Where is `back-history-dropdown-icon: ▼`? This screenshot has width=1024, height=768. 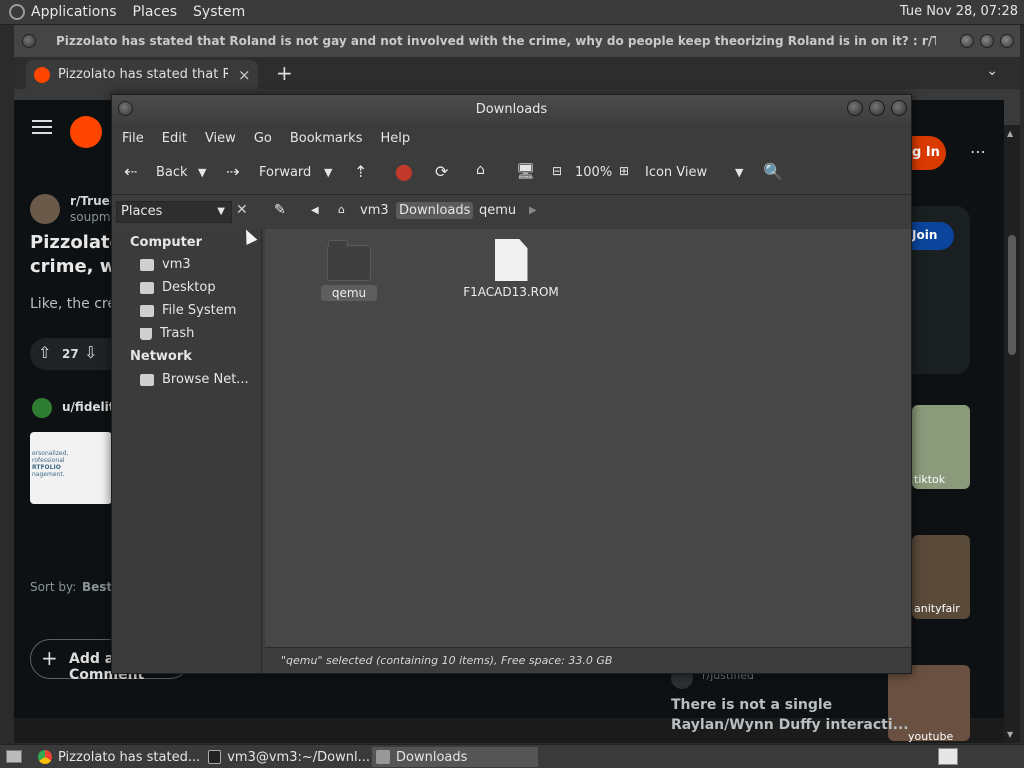
back-history-dropdown-icon: ▼ is located at coordinates (202, 172).